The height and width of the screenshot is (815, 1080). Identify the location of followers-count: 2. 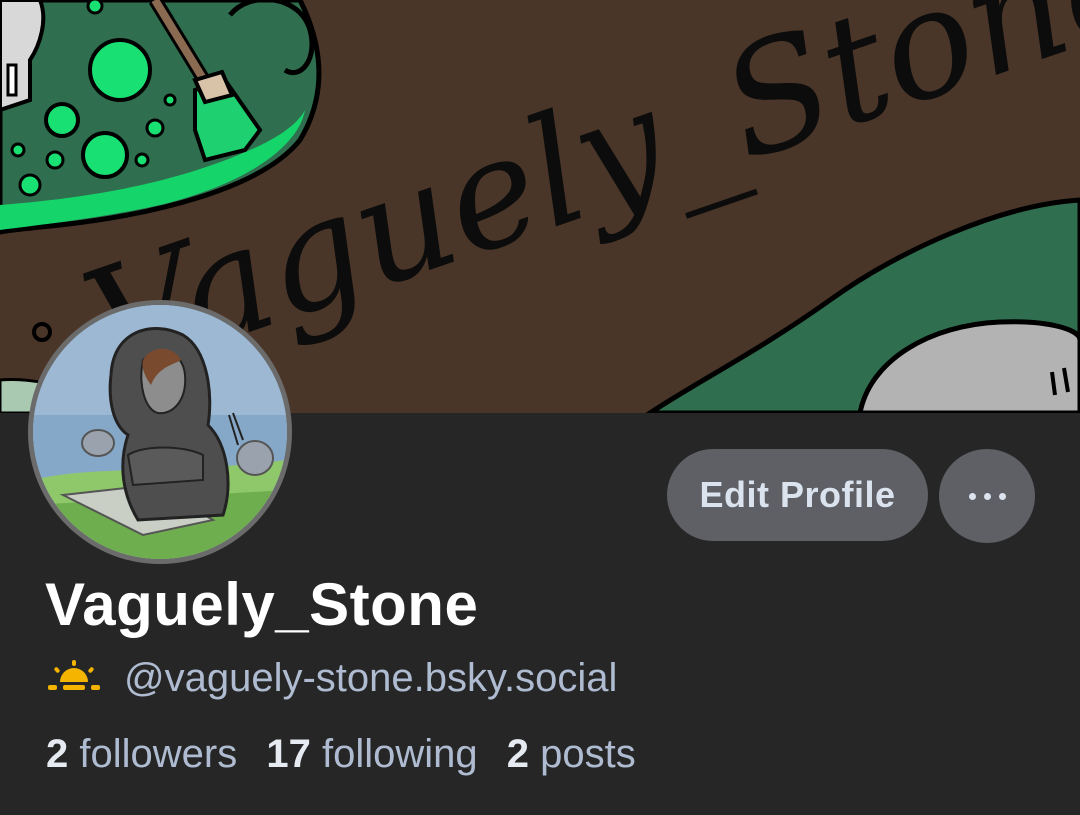
(57, 754).